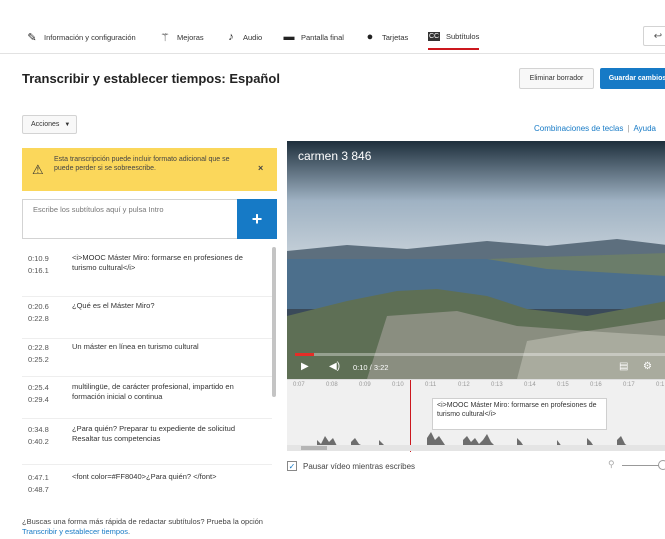 This screenshot has height=539, width=665. Describe the element at coordinates (371, 367) in the screenshot. I see `video-timecode: 0:10 / 3:22` at that location.